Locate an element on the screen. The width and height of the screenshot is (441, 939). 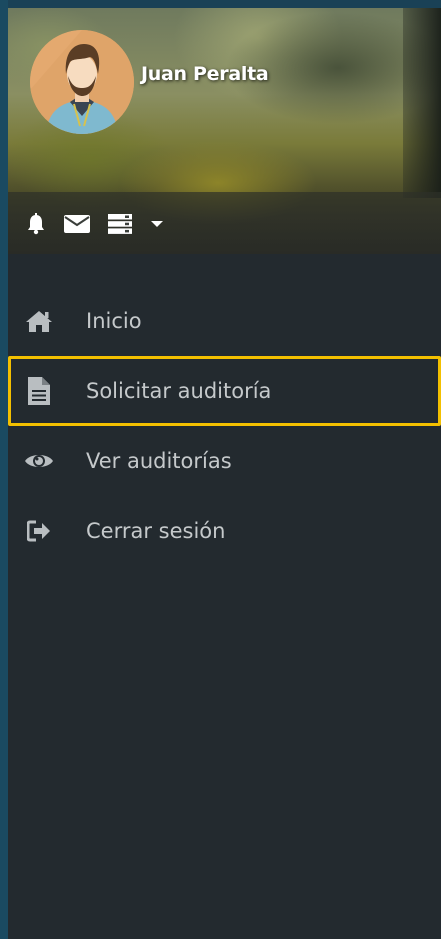
avatar is located at coordinates (82, 82).